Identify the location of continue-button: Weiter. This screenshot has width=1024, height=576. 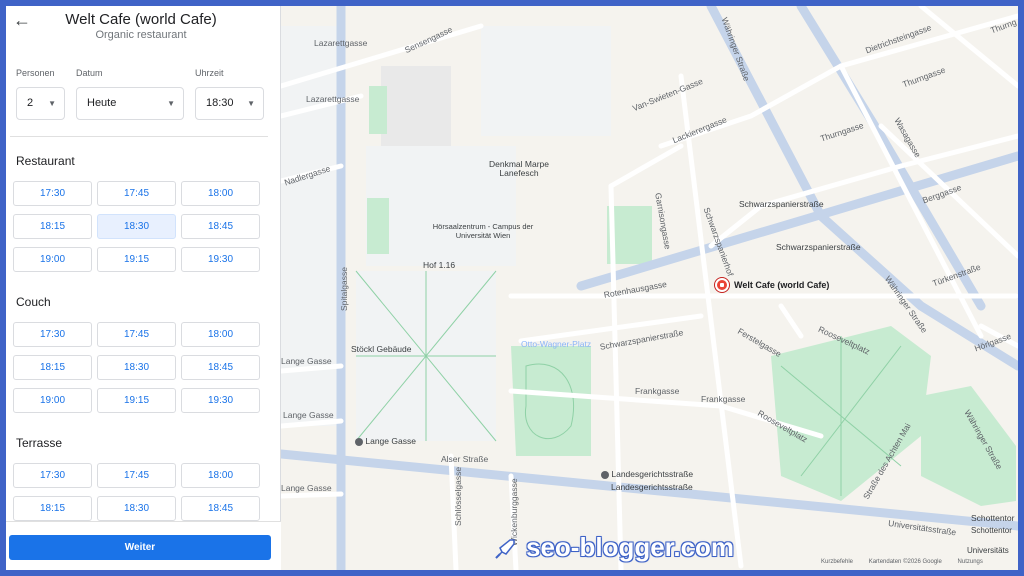
(140, 547).